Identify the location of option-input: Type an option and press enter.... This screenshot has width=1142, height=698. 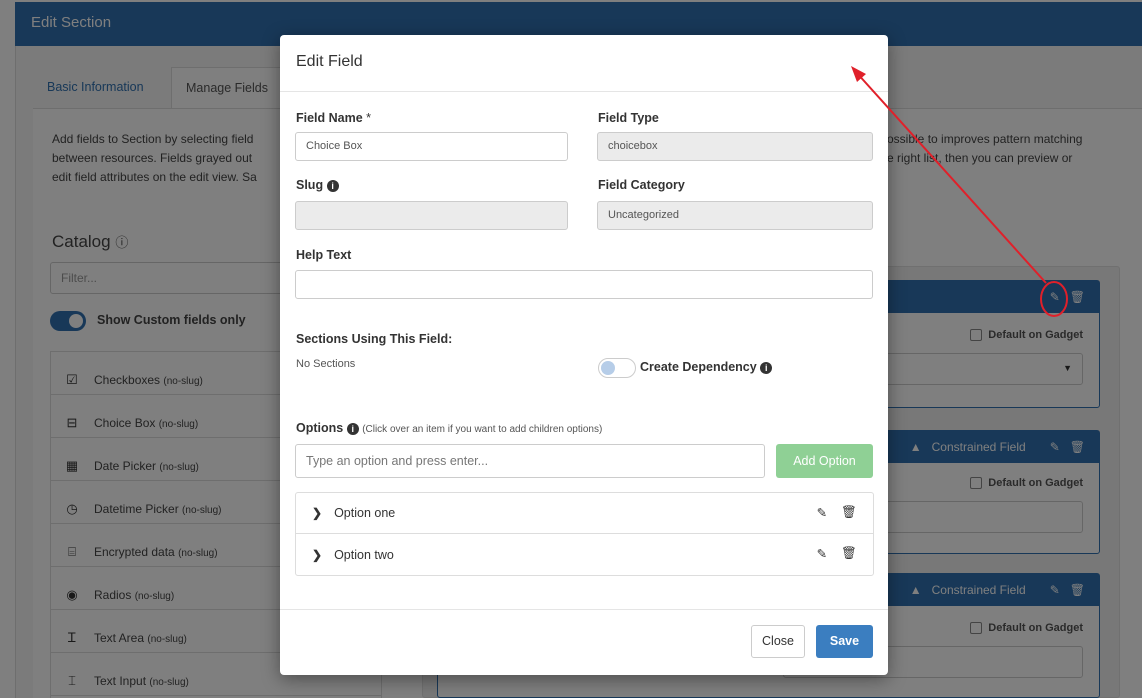
(530, 461).